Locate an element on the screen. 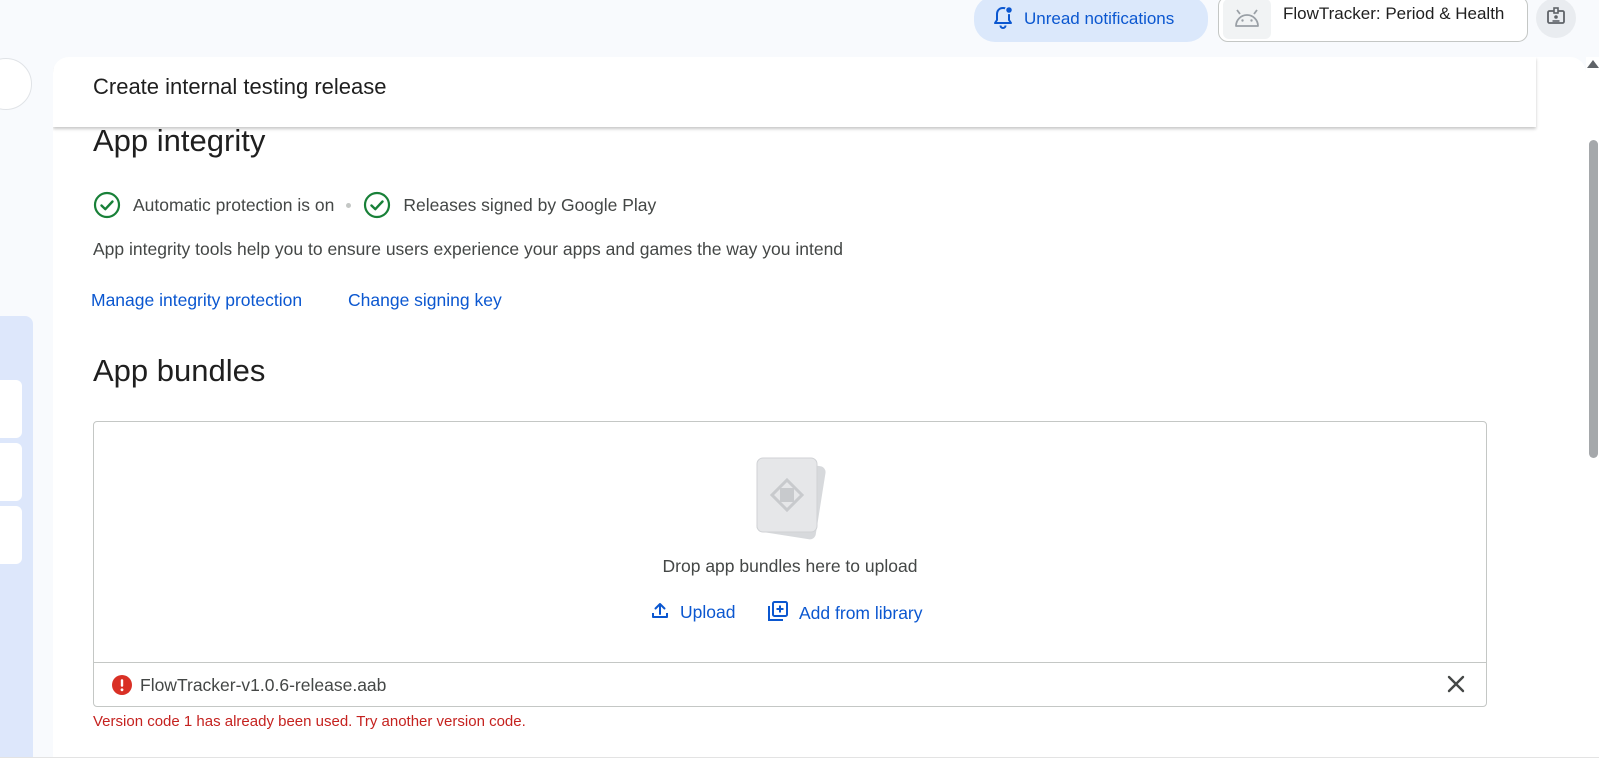 The width and height of the screenshot is (1599, 781). upload-button: Upload is located at coordinates (692, 612).